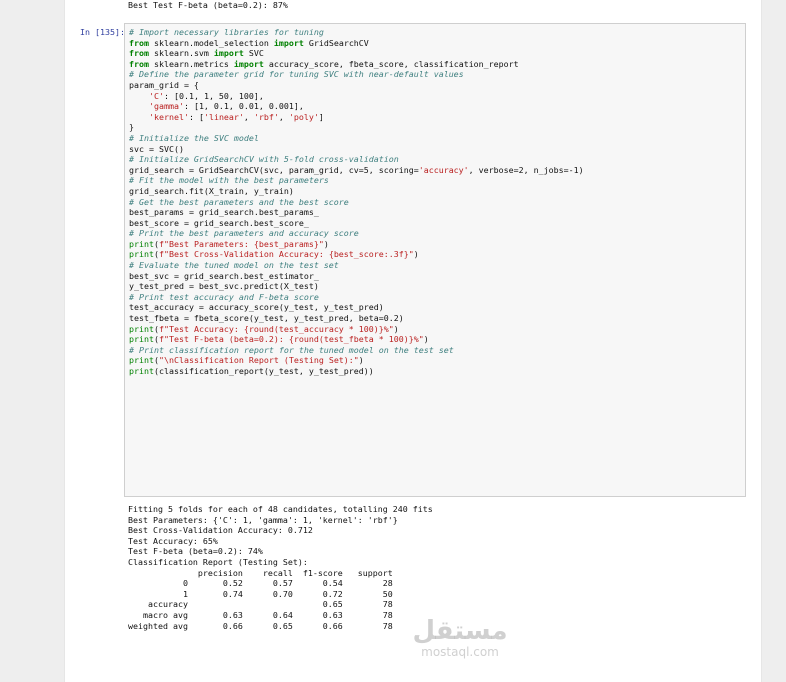  What do you see at coordinates (460, 652) in the screenshot?
I see `watermark-latin: mostaql.com` at bounding box center [460, 652].